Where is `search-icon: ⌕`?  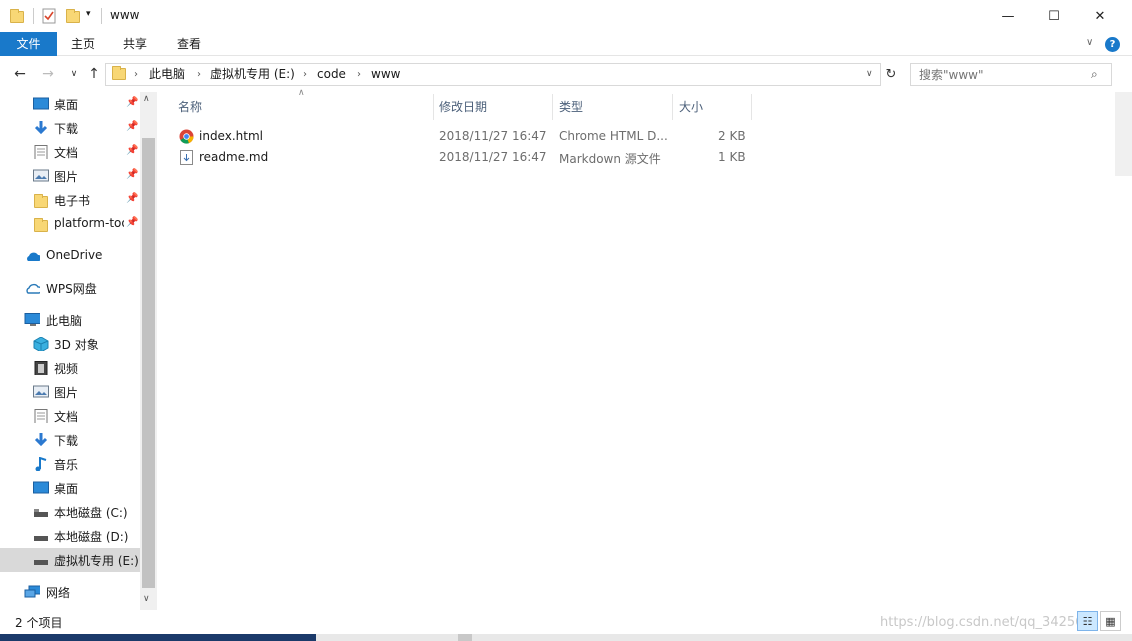
search-icon: ⌕ is located at coordinates (1094, 74).